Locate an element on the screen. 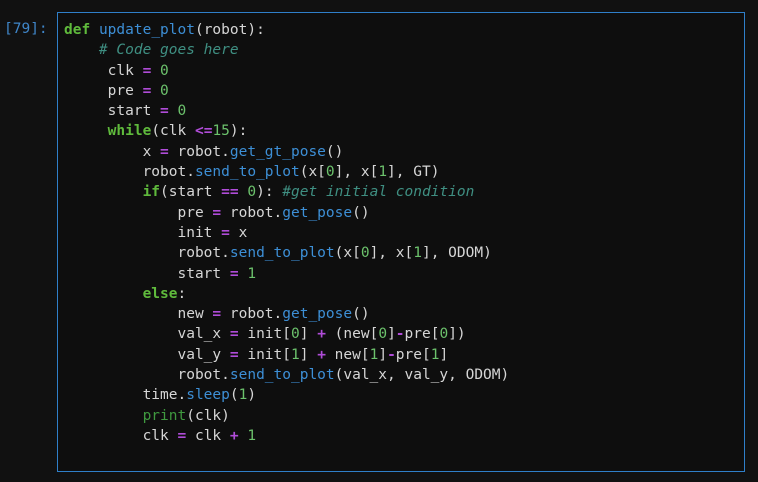 The width and height of the screenshot is (758, 482). code-line: x = robot.get_gt_pose() is located at coordinates (286, 152).